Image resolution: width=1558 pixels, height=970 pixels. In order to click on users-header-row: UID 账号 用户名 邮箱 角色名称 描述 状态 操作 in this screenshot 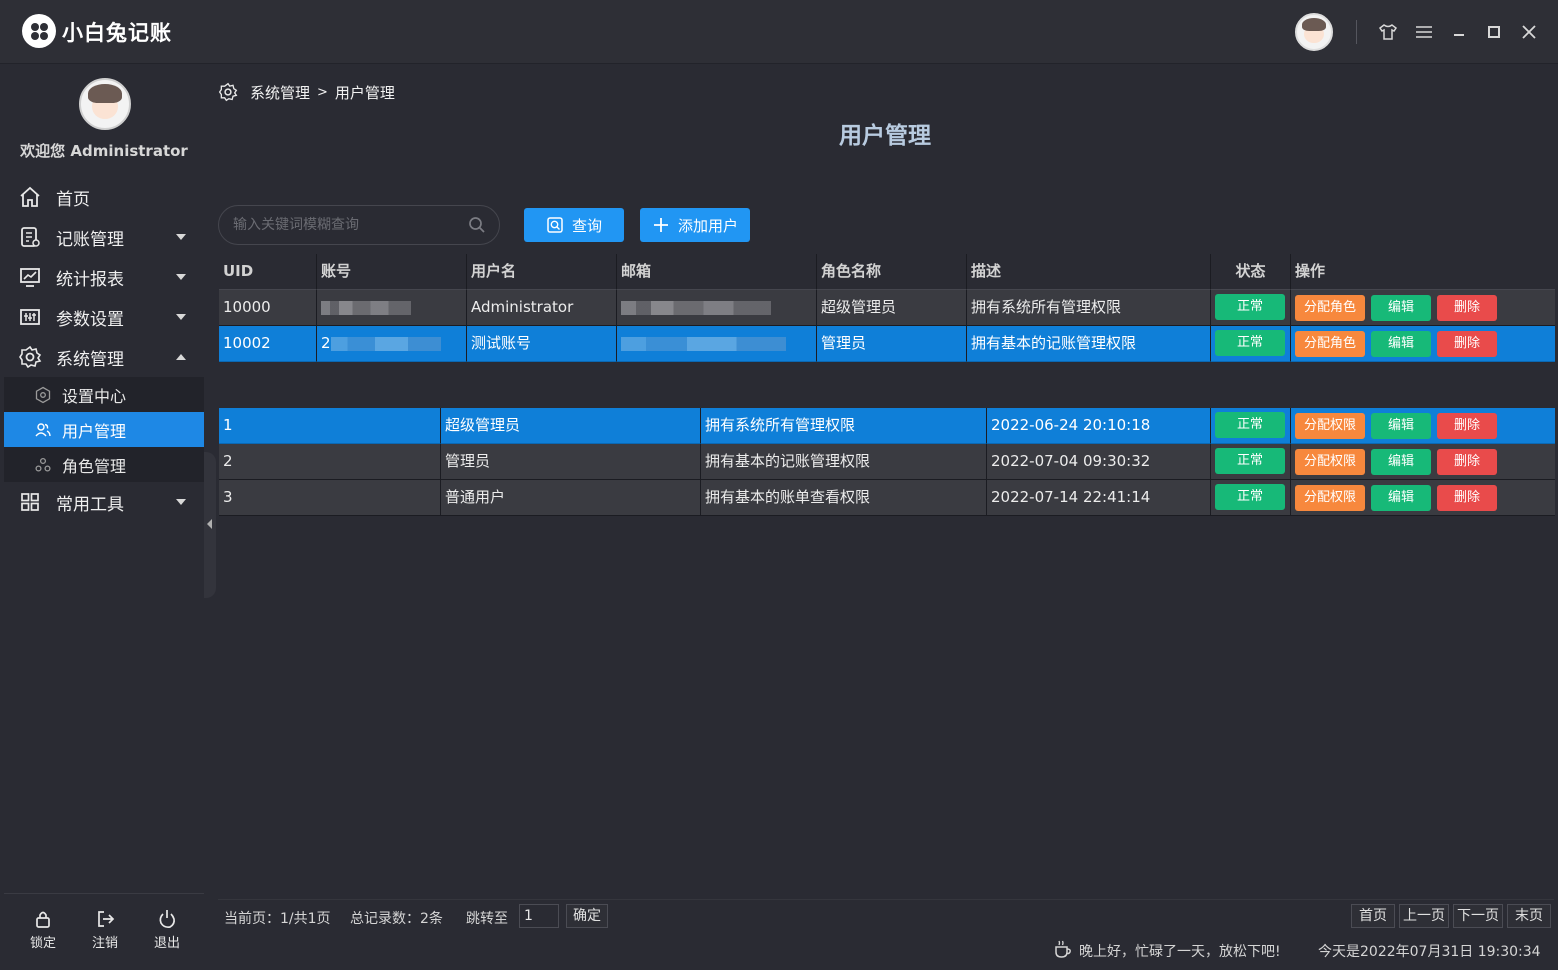, I will do `click(887, 272)`.